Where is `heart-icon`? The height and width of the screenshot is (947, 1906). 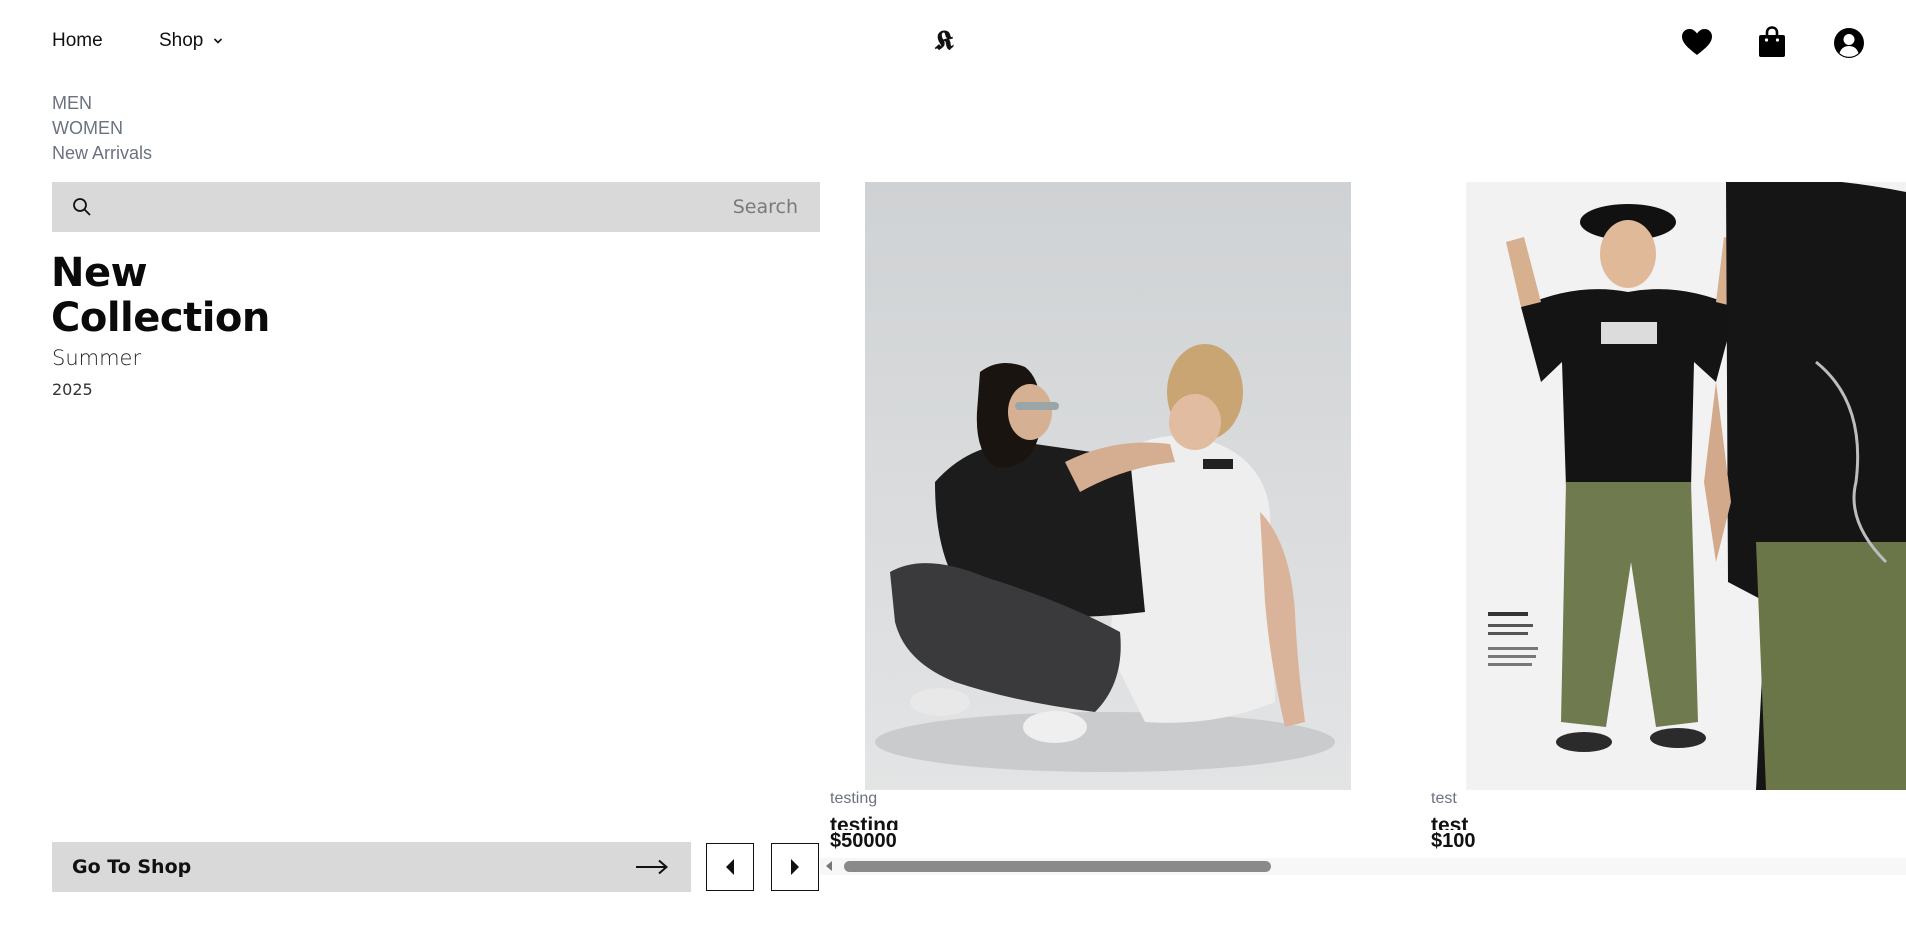
heart-icon is located at coordinates (1697, 42).